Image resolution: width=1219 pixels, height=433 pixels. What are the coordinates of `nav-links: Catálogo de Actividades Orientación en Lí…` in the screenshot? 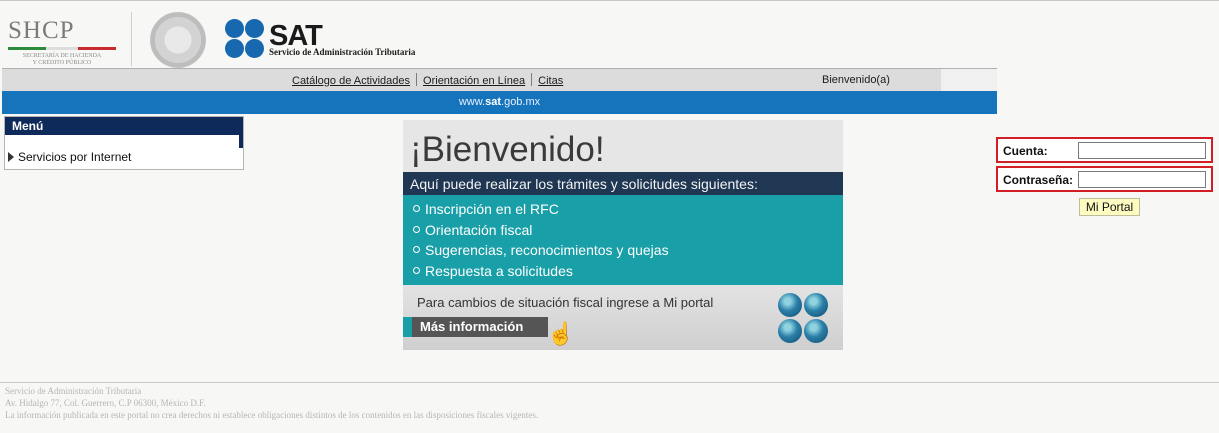 It's located at (427, 80).